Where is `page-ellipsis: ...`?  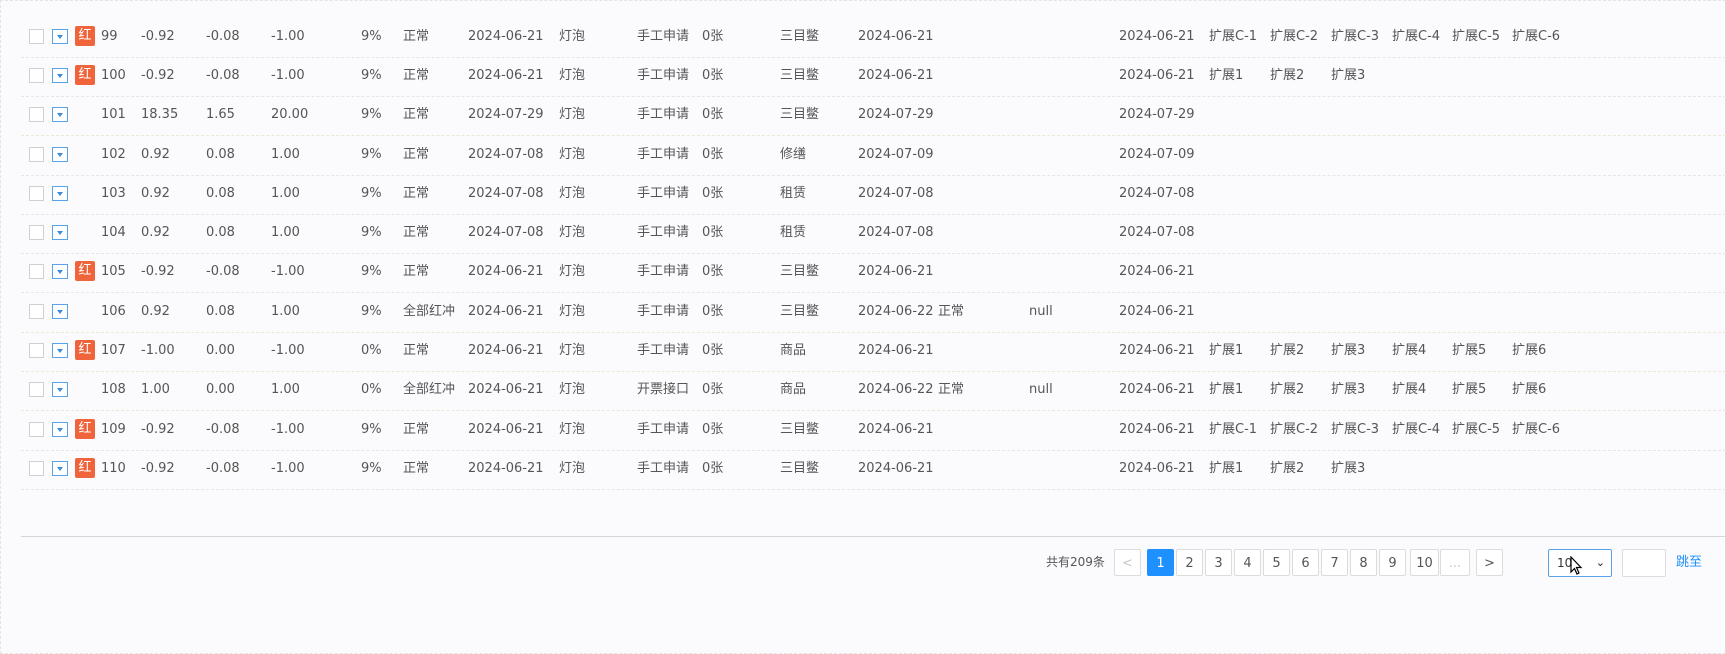
page-ellipsis: ... is located at coordinates (1455, 562).